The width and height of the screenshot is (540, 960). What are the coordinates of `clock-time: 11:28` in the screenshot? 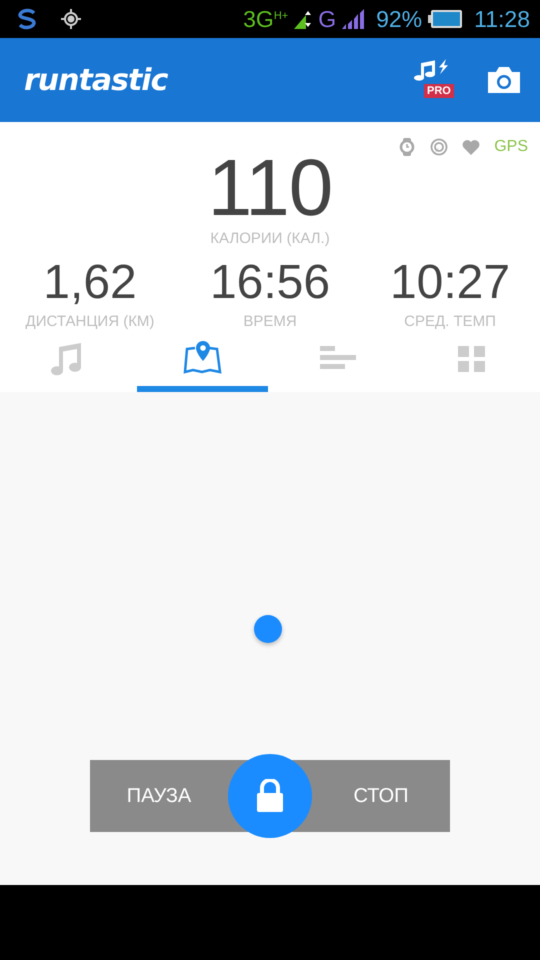 It's located at (502, 19).